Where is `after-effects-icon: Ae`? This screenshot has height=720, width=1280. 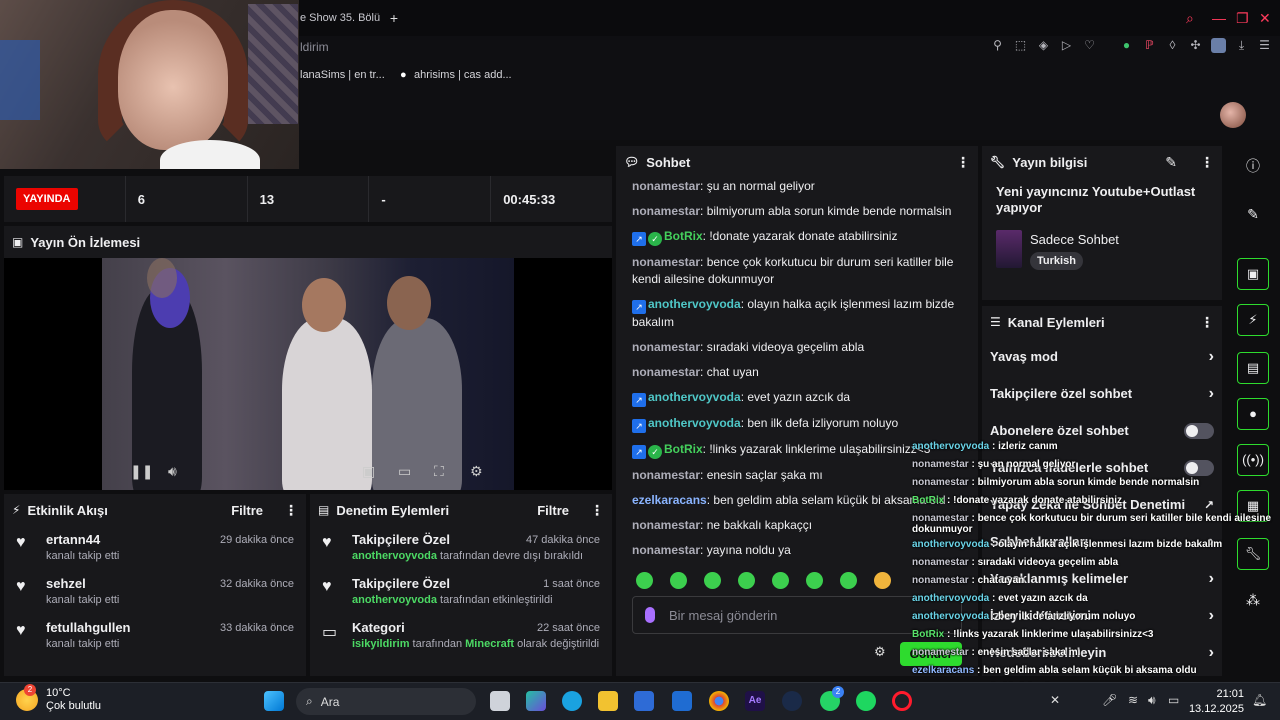 after-effects-icon: Ae is located at coordinates (755, 701).